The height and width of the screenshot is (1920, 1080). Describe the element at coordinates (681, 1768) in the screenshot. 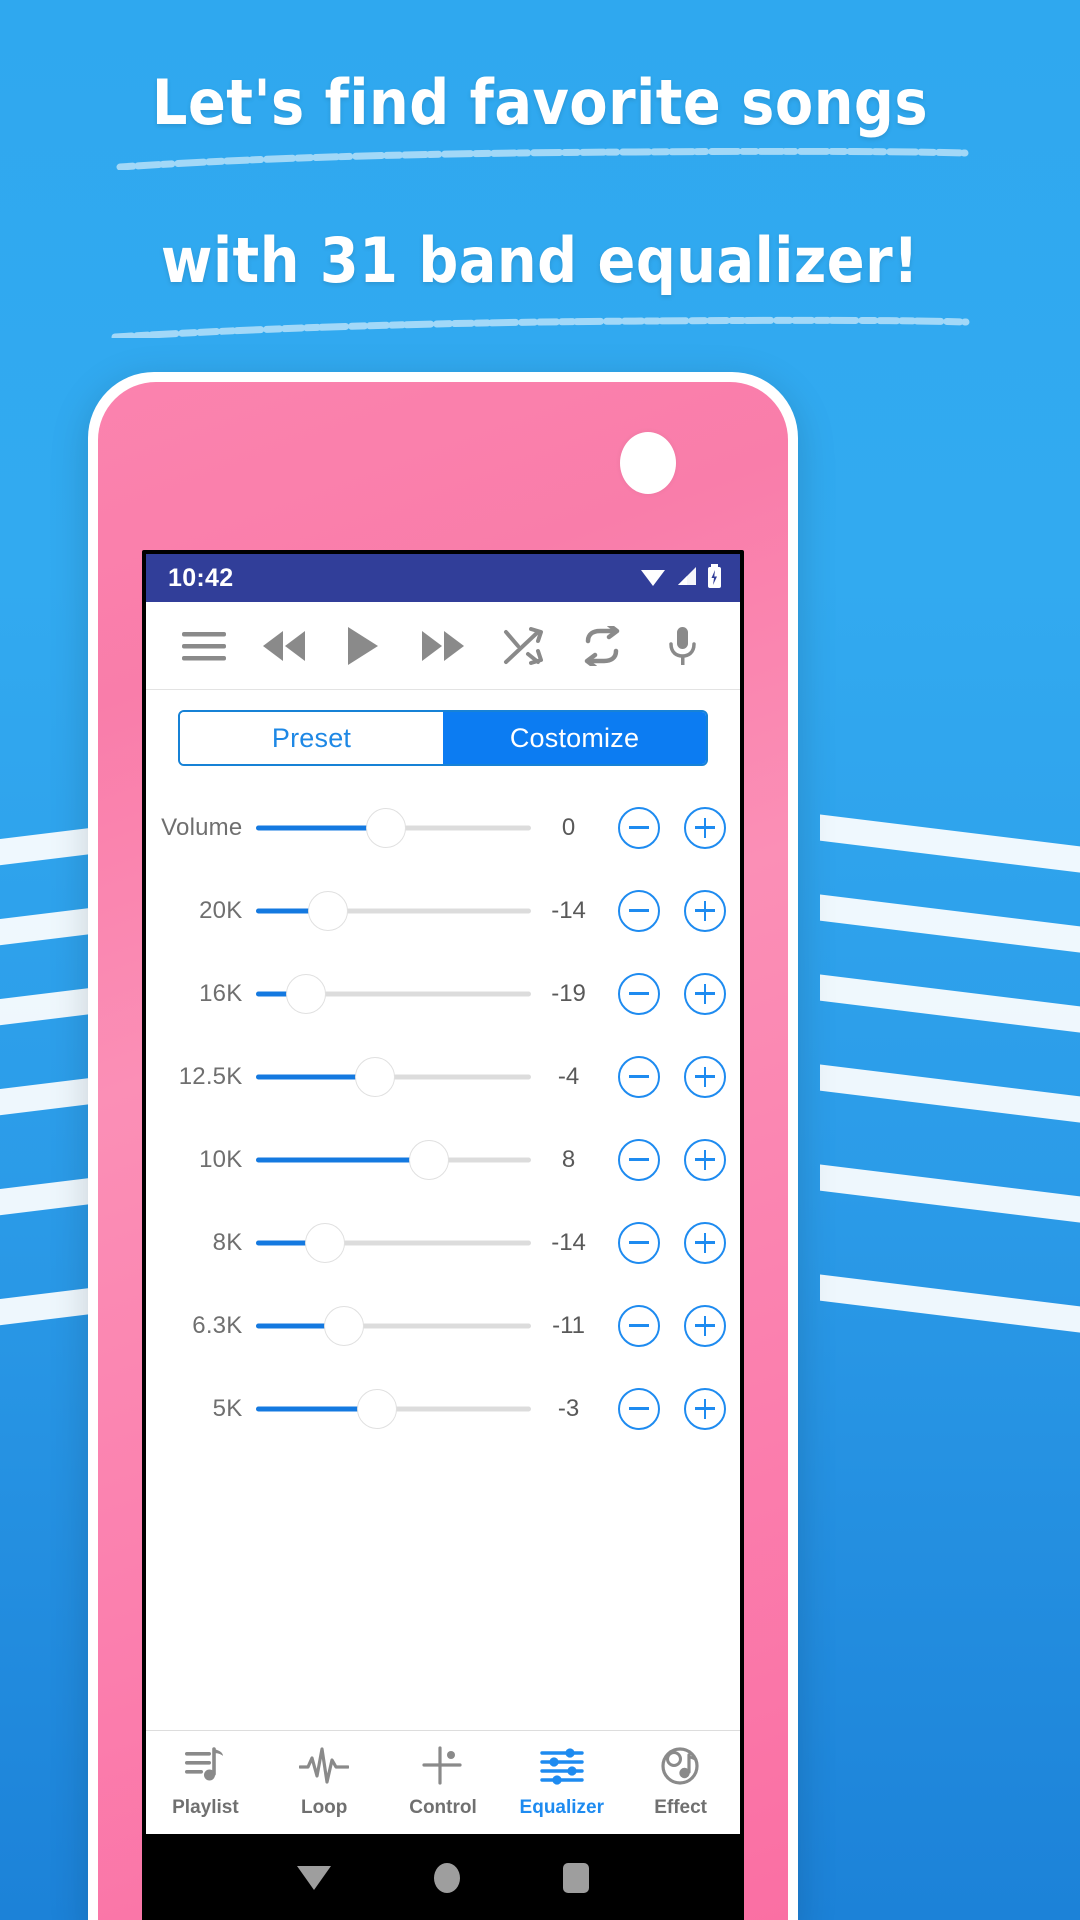

I see `effect-icon` at that location.